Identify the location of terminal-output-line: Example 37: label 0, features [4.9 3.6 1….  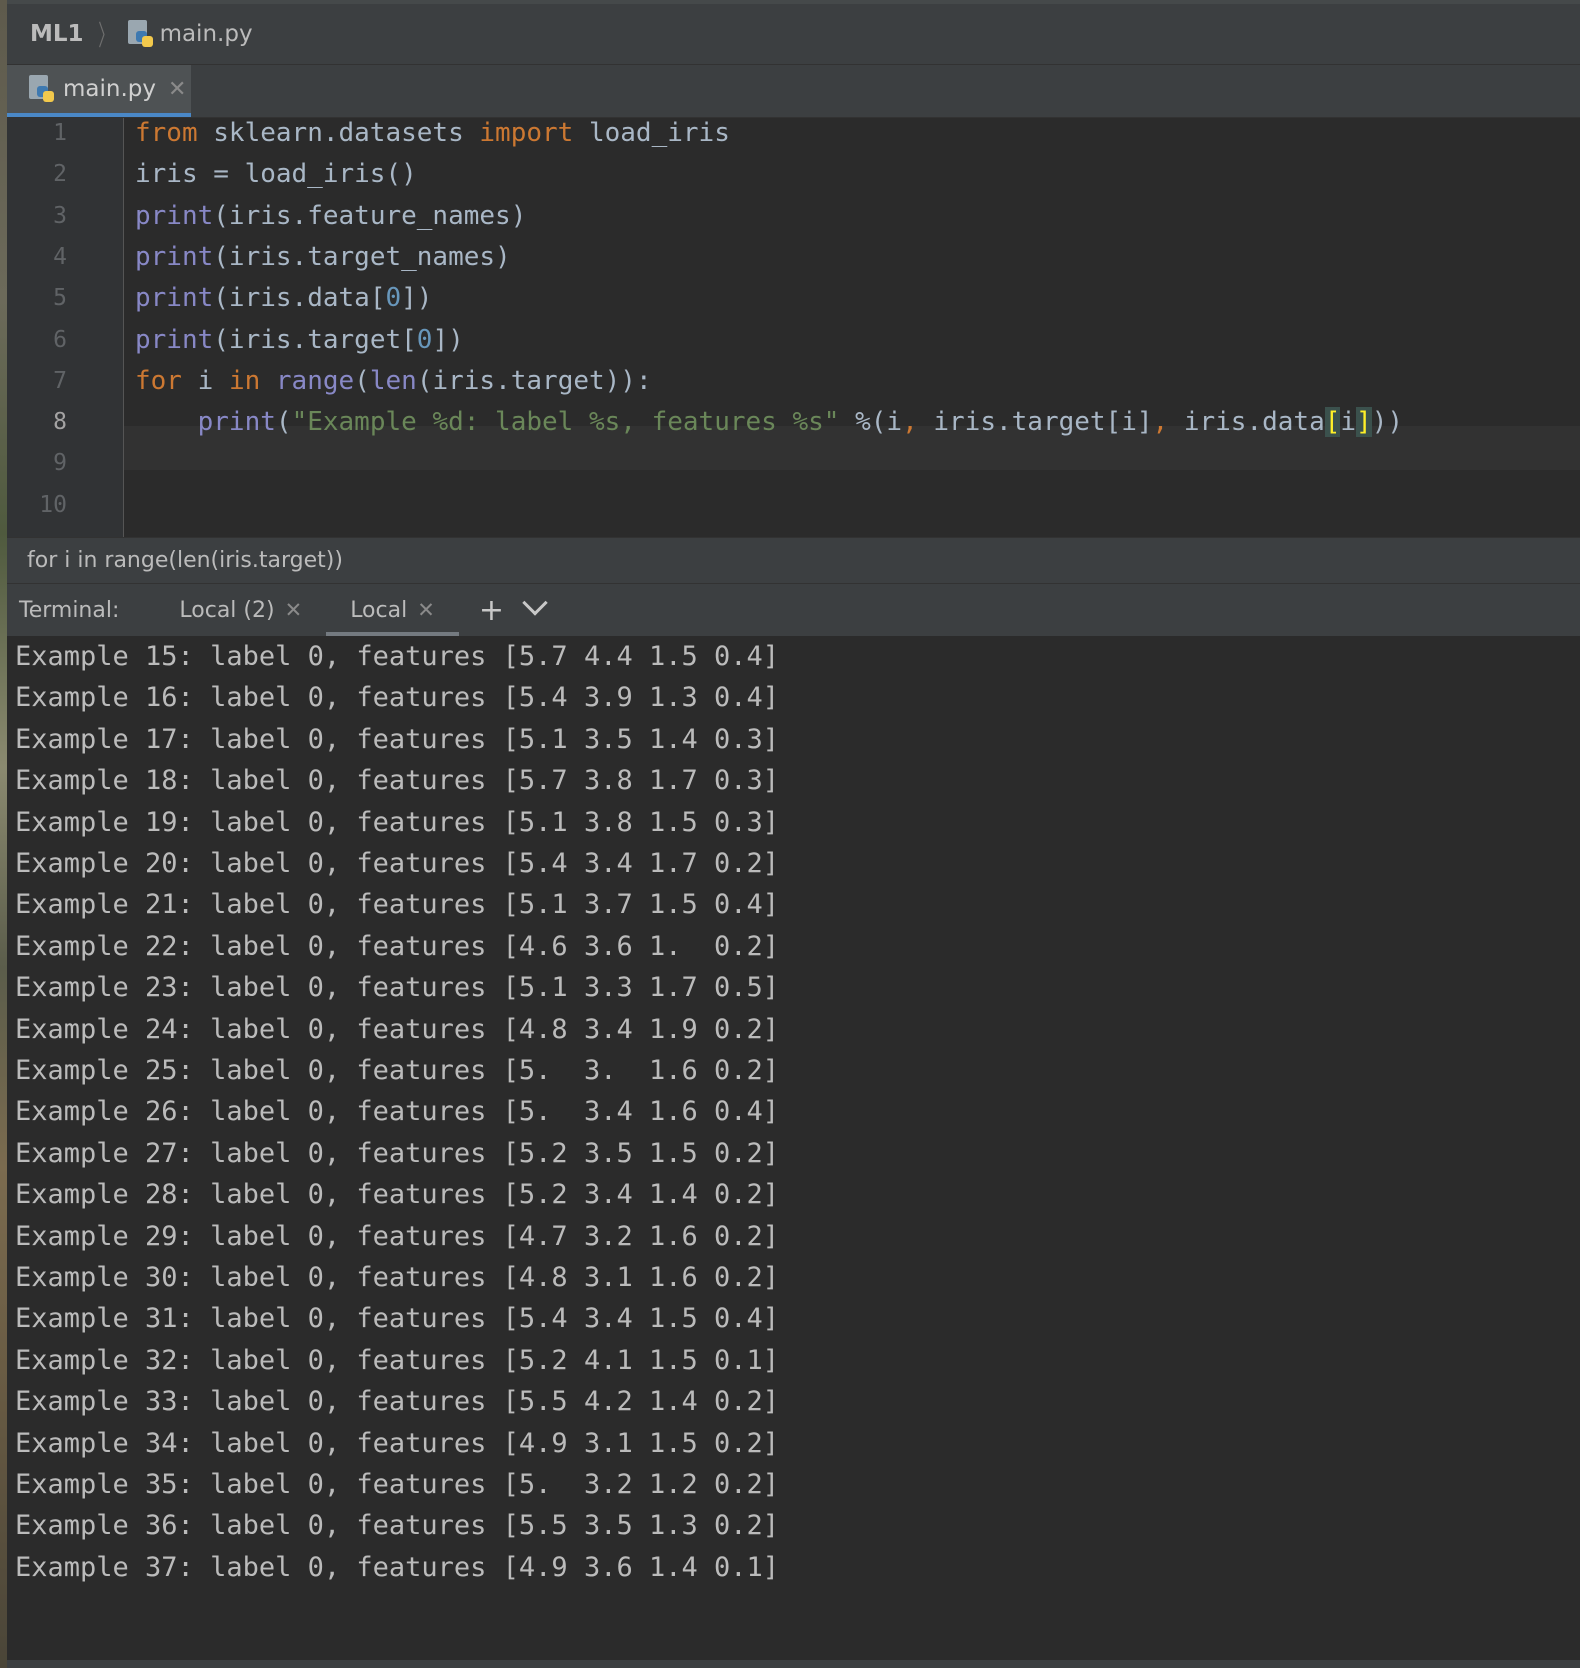
(397, 1567).